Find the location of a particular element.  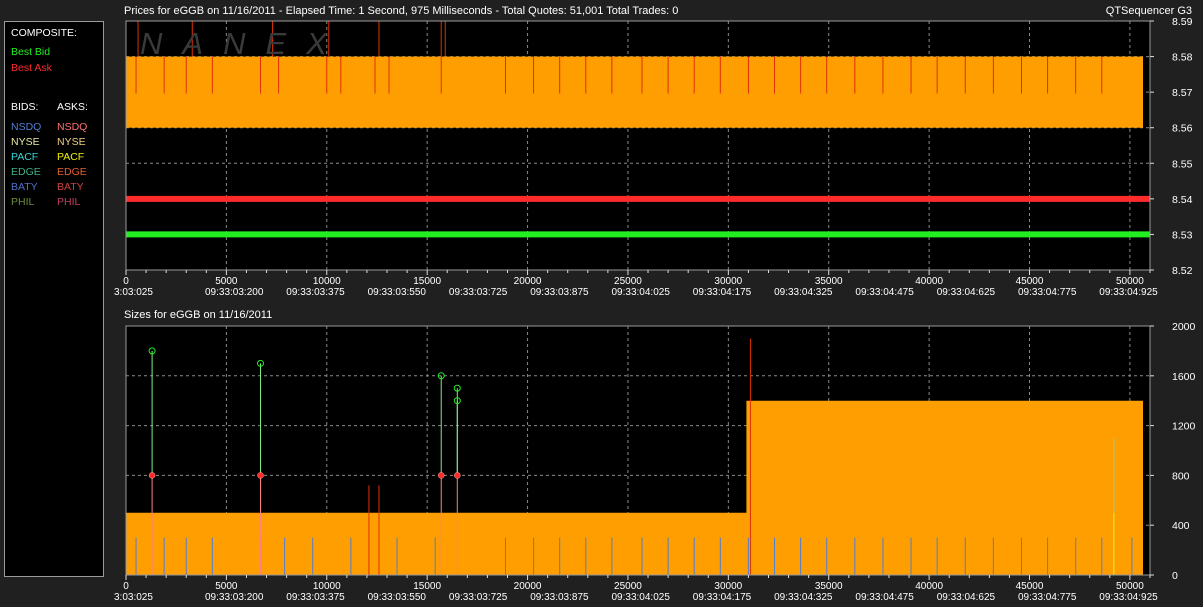

watermark: NANEX is located at coordinates (243, 43).